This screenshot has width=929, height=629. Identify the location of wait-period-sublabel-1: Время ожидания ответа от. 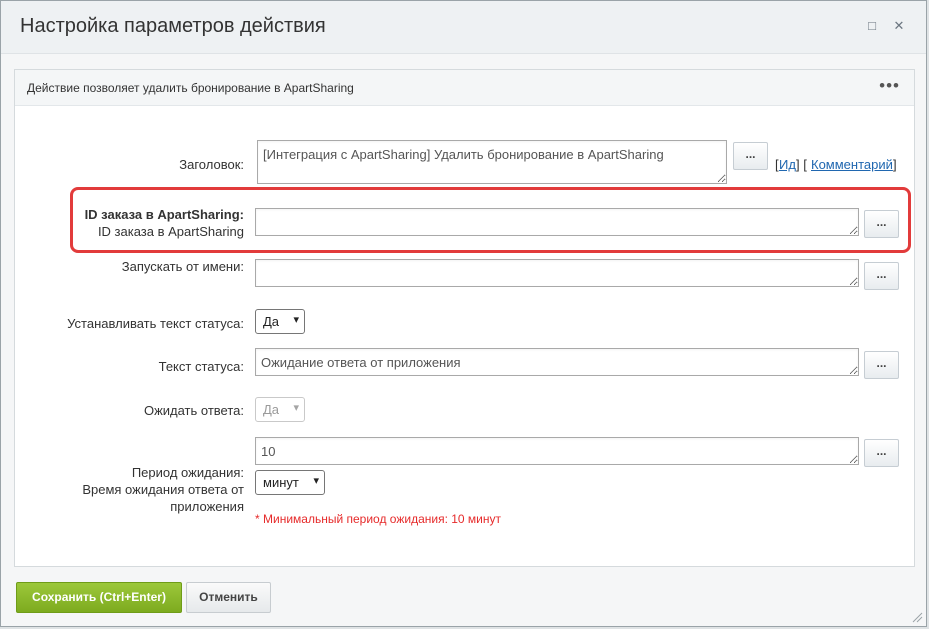
(163, 489).